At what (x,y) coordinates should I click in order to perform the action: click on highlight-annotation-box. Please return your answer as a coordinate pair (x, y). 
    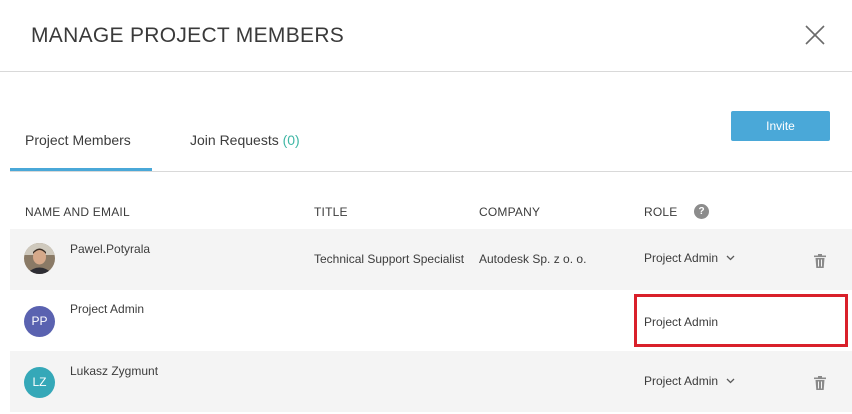
    Looking at the image, I should click on (741, 320).